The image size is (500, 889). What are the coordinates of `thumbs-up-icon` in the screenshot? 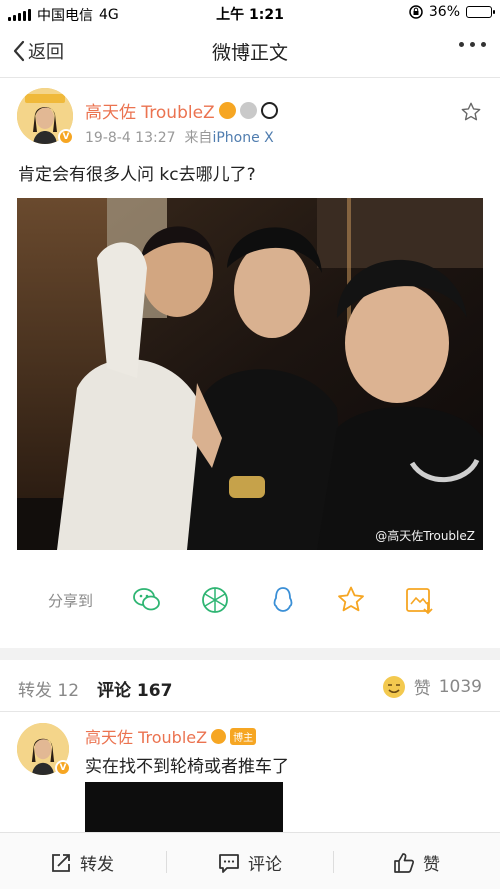 It's located at (404, 862).